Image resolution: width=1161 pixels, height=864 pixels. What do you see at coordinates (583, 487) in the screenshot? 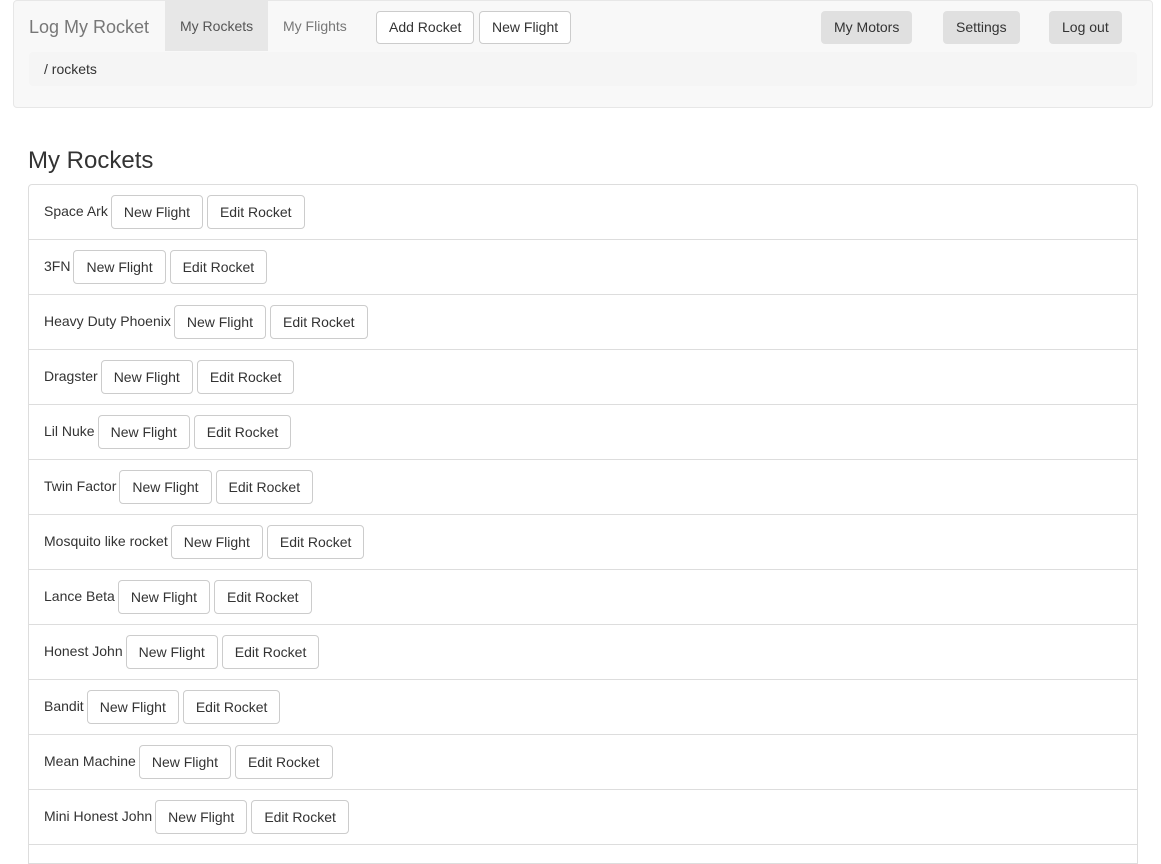
I see `rocket-row: Twin Factor New Flight Edit Rocket` at bounding box center [583, 487].